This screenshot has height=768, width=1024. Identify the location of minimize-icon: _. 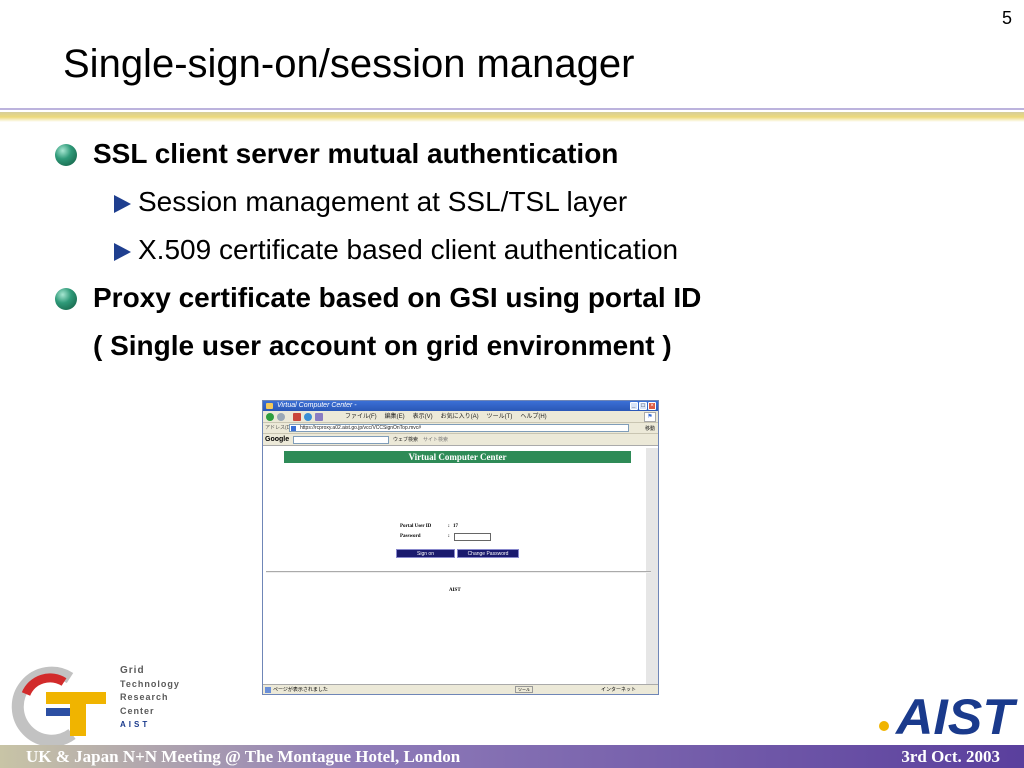
(634, 406).